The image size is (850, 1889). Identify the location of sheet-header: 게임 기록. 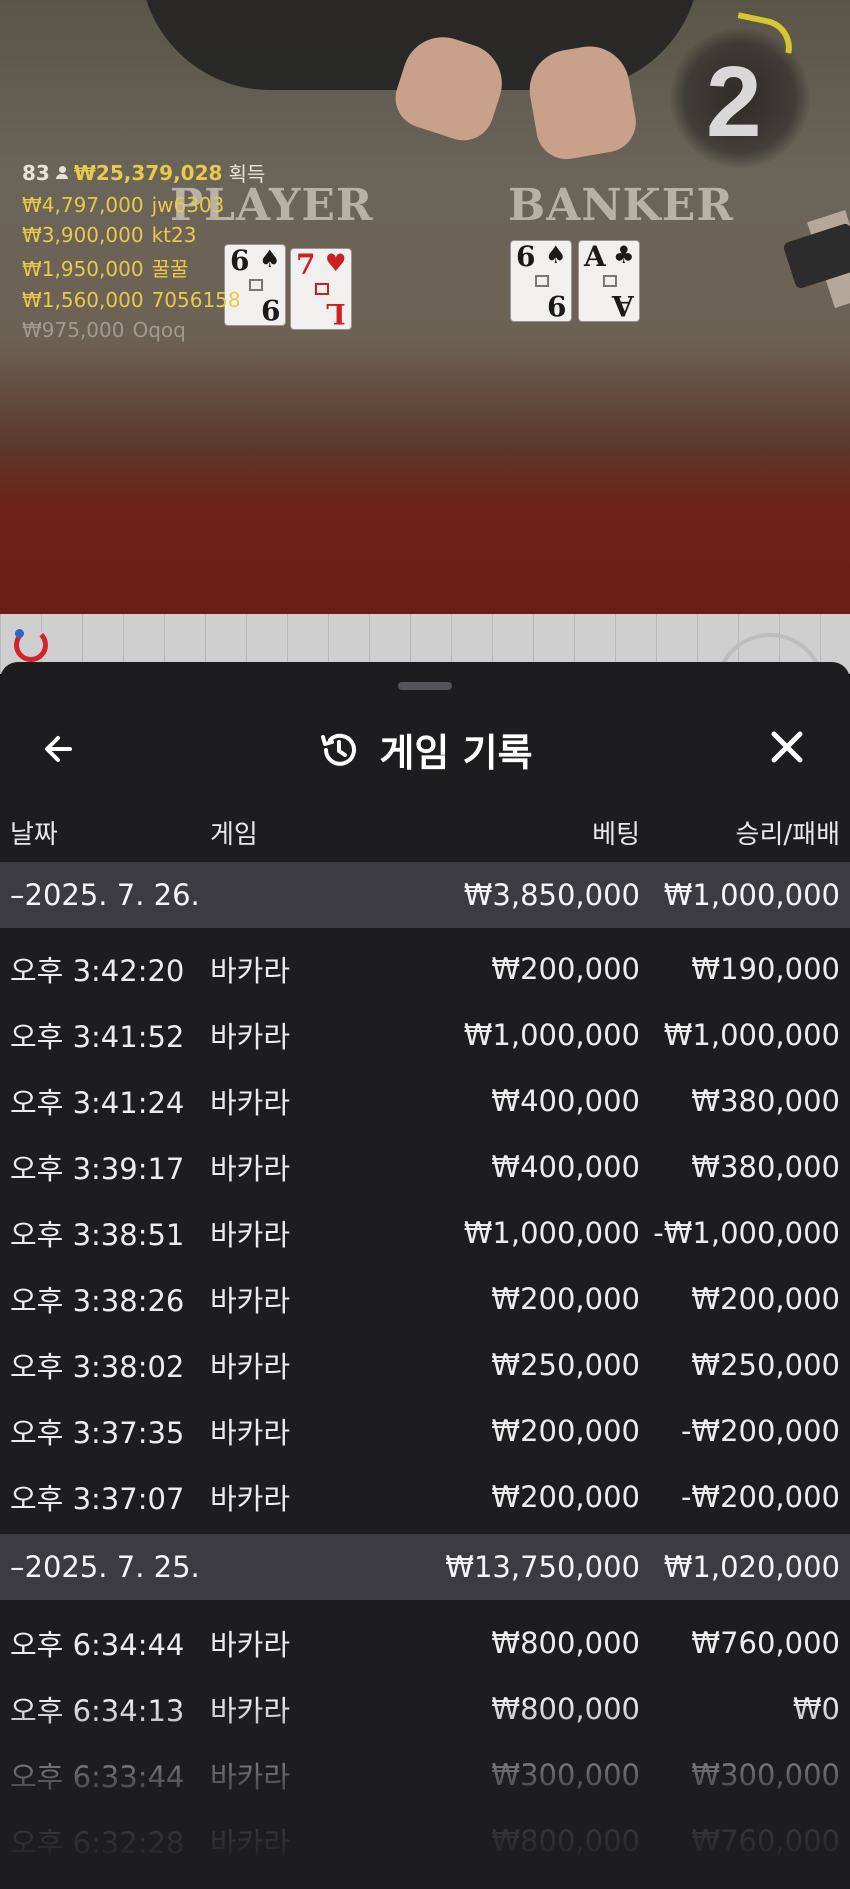
(425, 747).